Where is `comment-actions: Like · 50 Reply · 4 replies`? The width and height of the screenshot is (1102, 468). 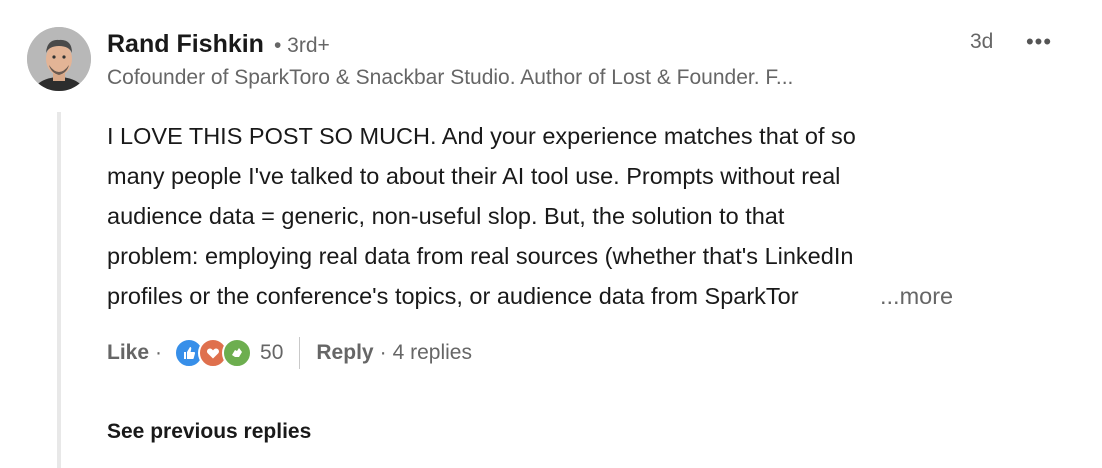
comment-actions: Like · 50 Reply · 4 replies is located at coordinates (289, 353).